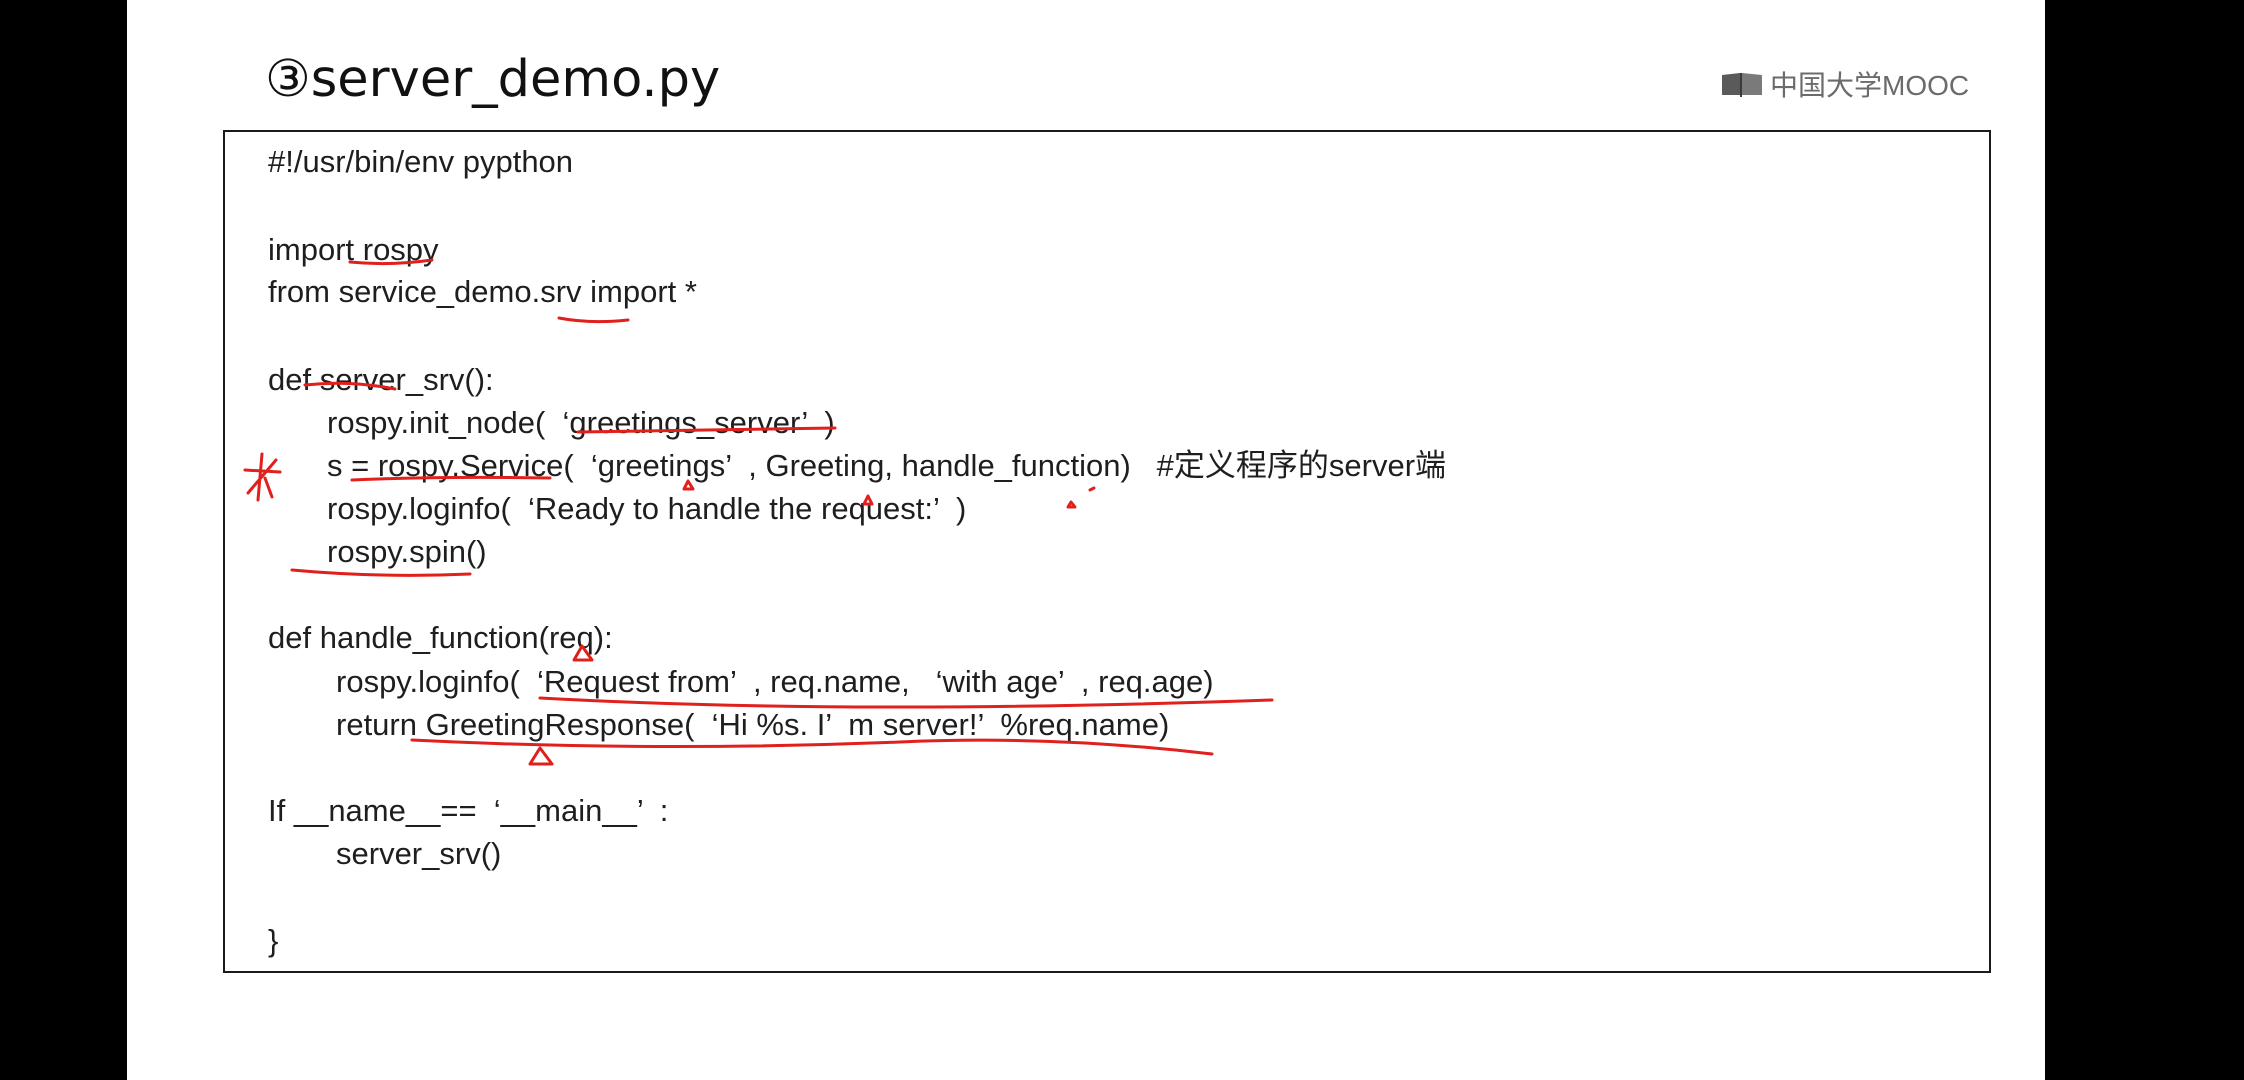 This screenshot has width=2244, height=1080. I want to click on code-line-def-server: def server_srv():, so click(381, 379).